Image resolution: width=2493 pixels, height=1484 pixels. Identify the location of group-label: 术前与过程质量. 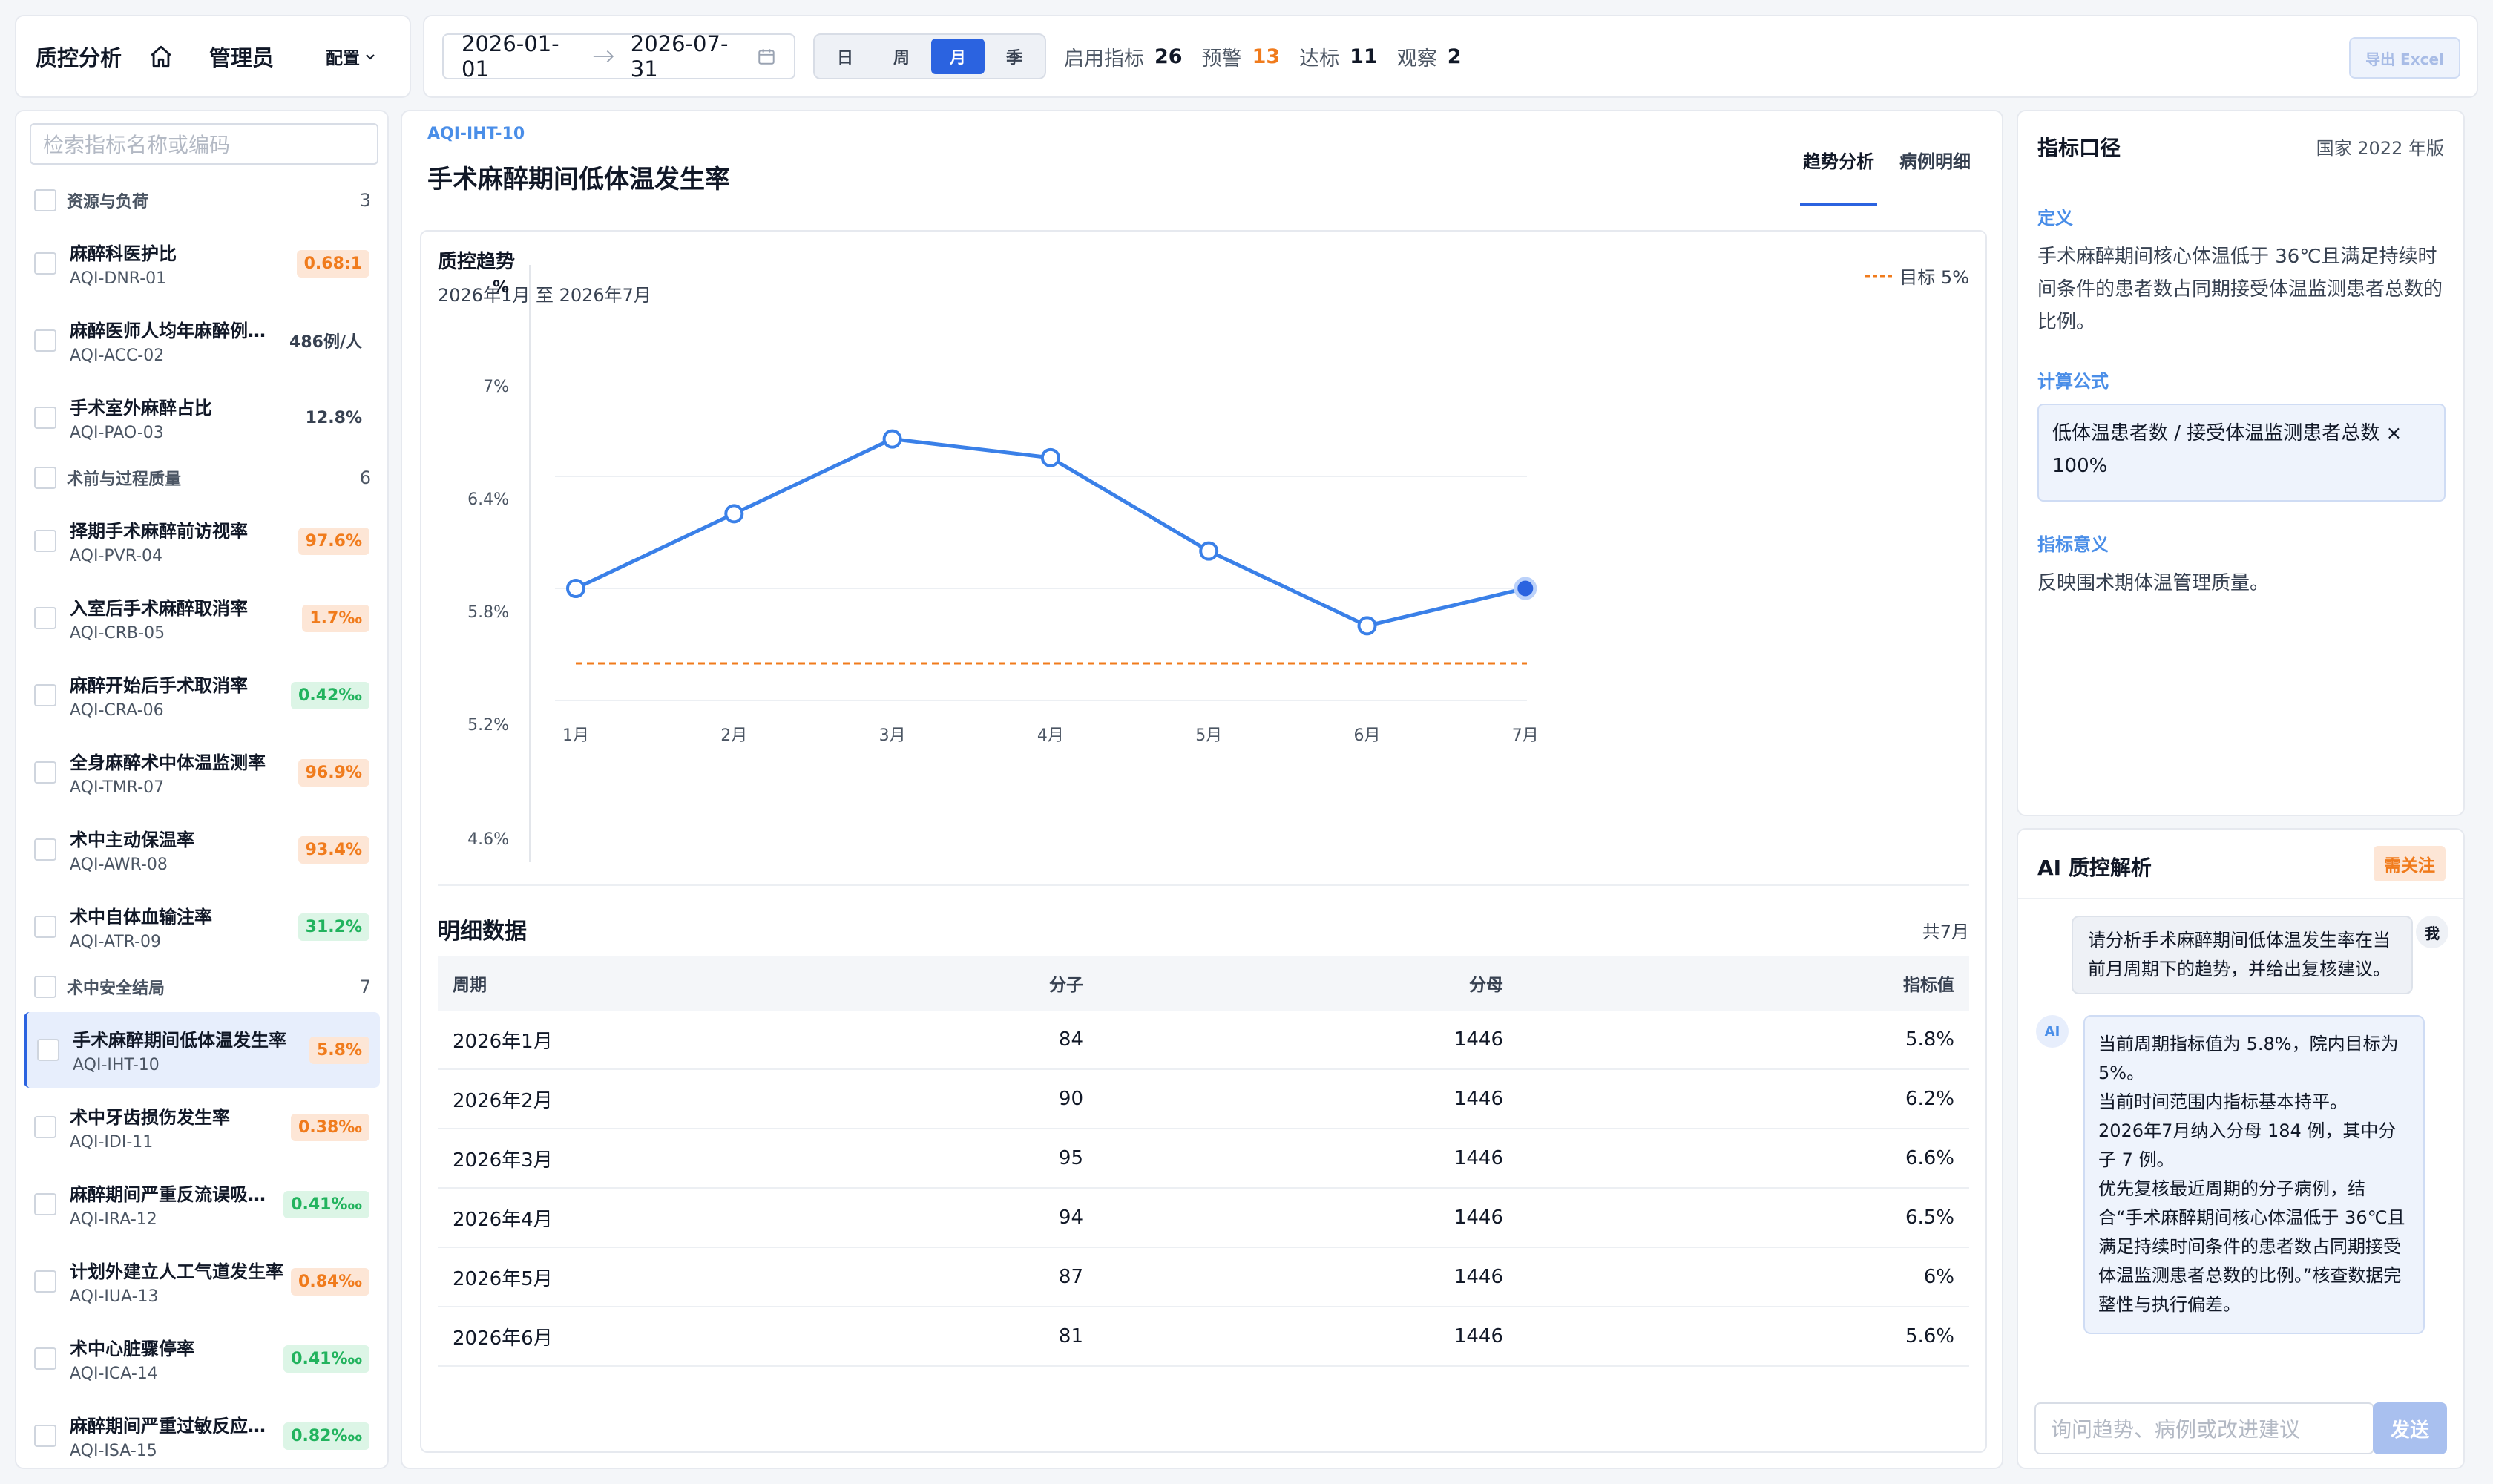
(124, 479).